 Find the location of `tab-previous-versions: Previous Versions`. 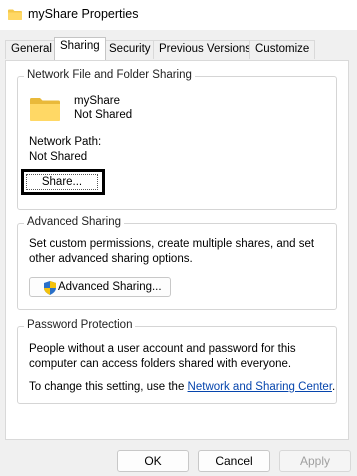

tab-previous-versions: Previous Versions is located at coordinates (205, 49).